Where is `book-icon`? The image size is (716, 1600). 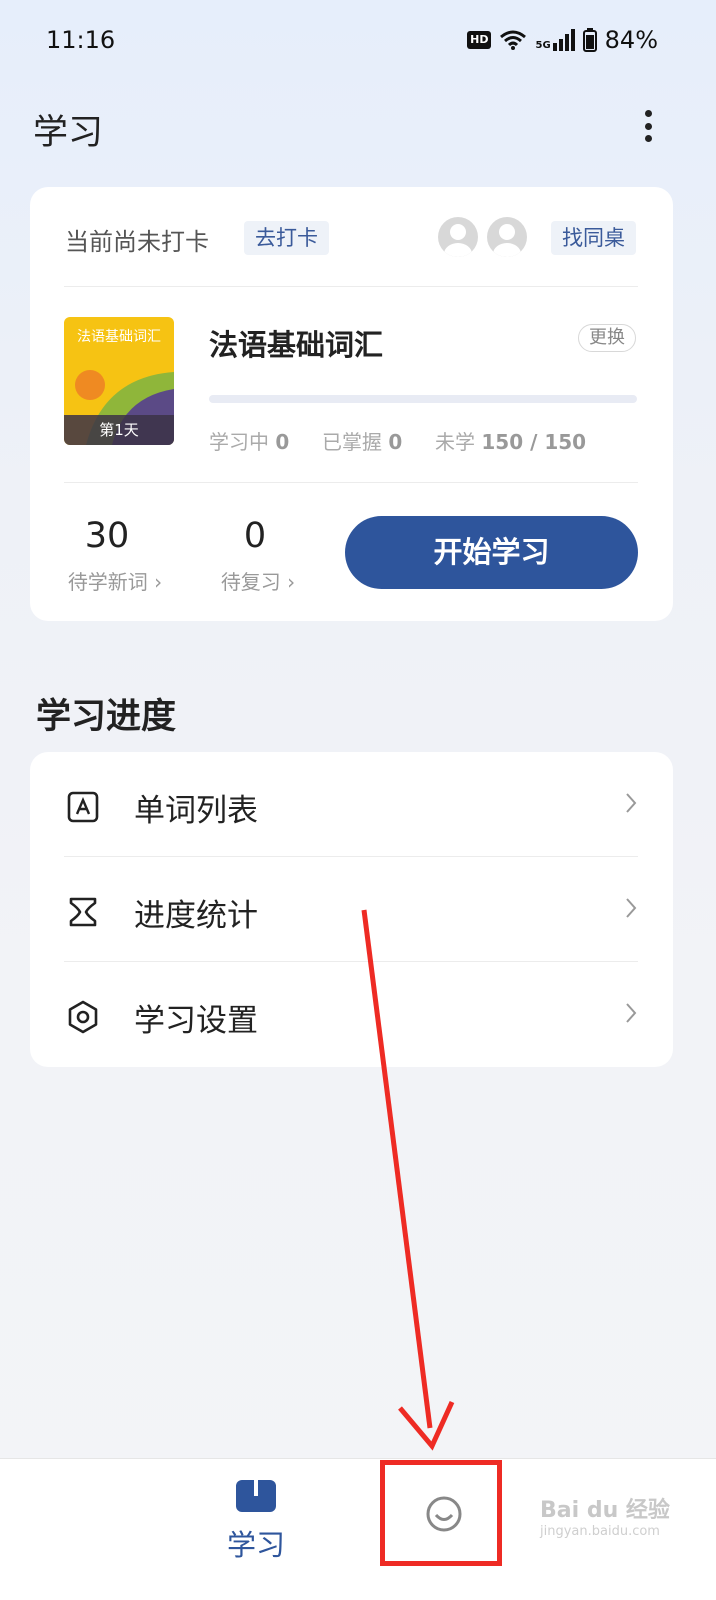 book-icon is located at coordinates (256, 1496).